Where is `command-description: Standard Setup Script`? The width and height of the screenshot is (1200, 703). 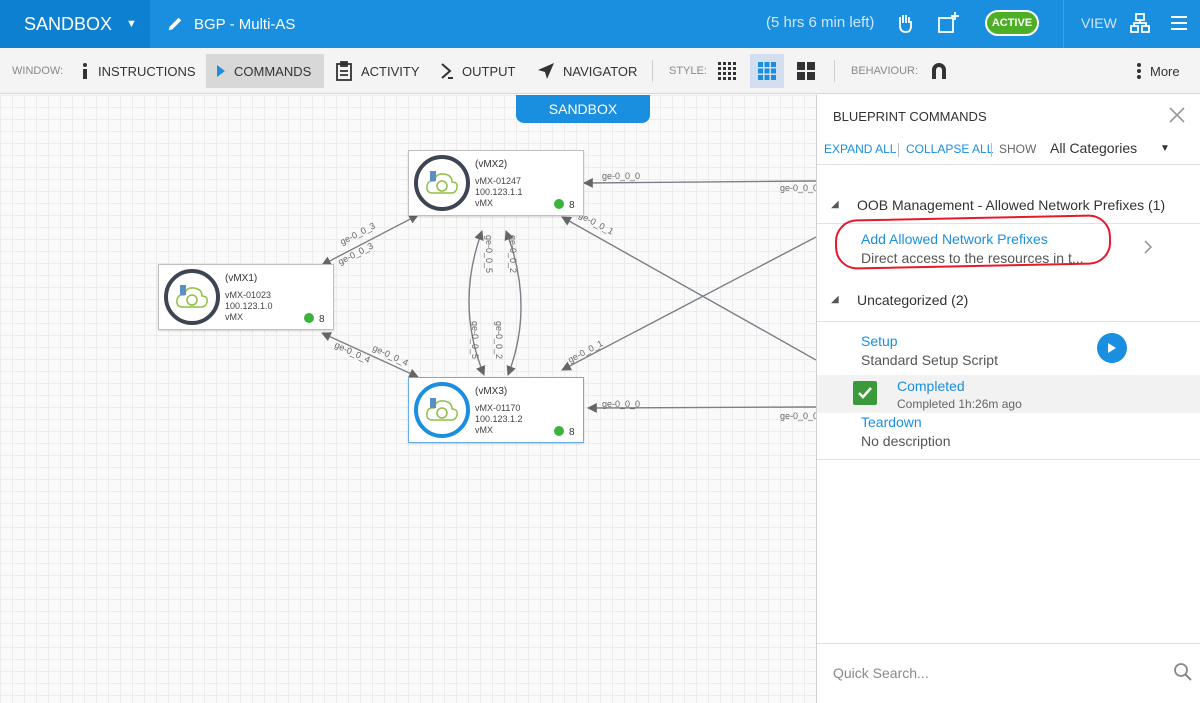
command-description: Standard Setup Script is located at coordinates (929, 360).